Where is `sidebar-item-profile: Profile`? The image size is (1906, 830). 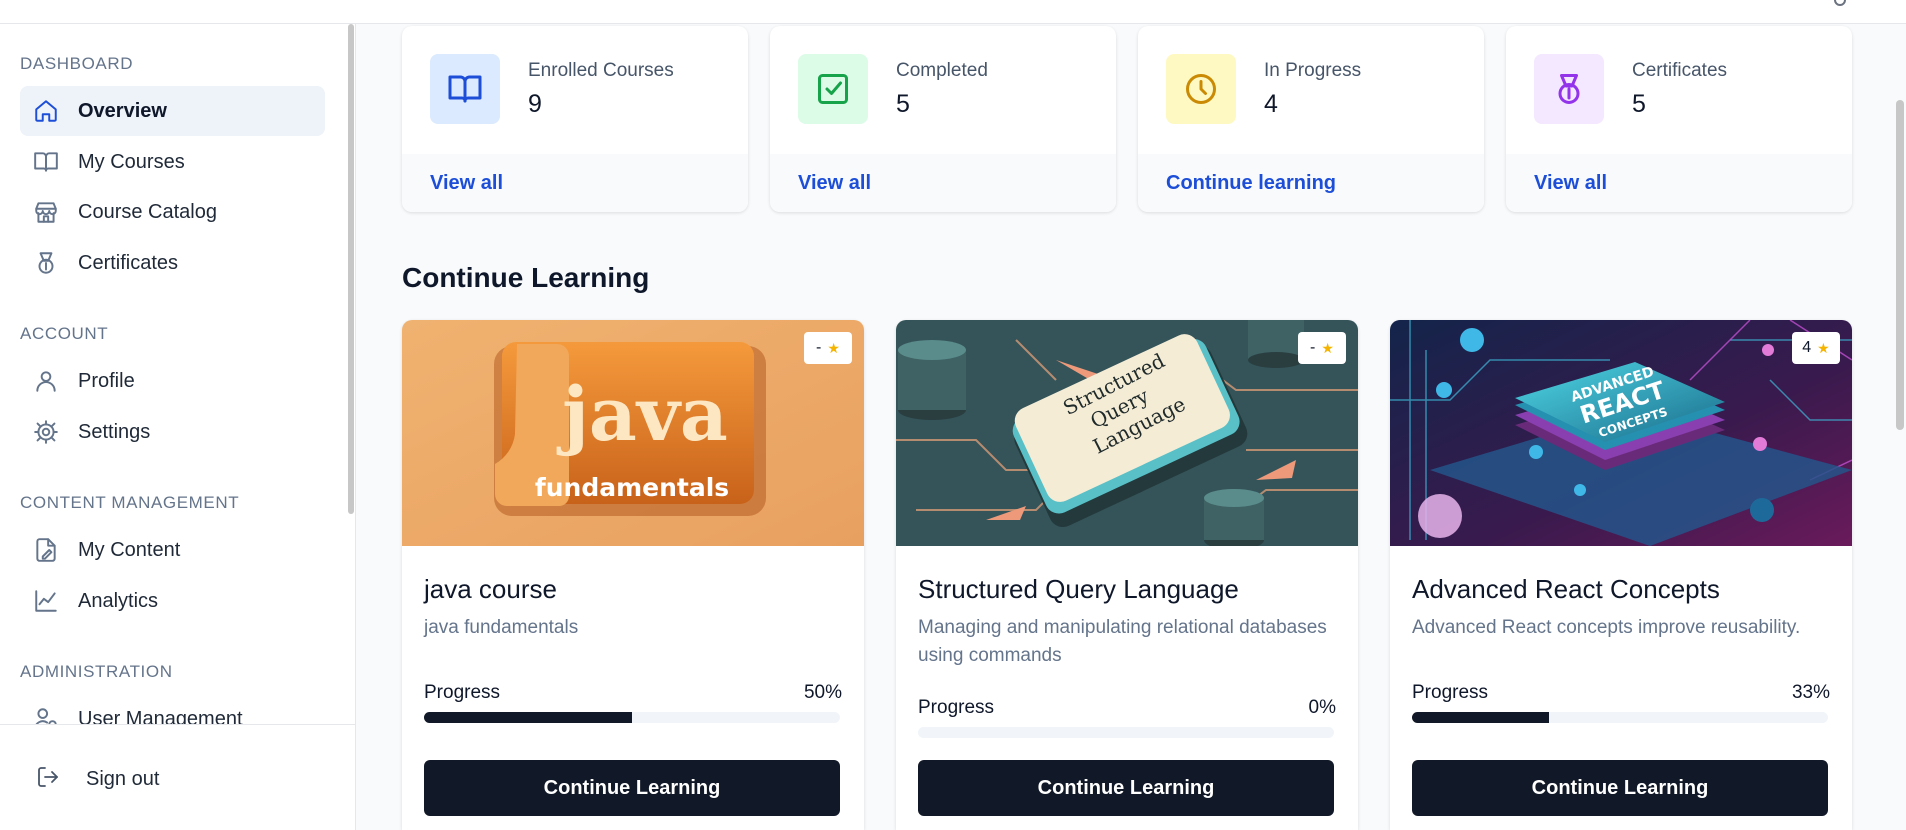 sidebar-item-profile: Profile is located at coordinates (172, 381).